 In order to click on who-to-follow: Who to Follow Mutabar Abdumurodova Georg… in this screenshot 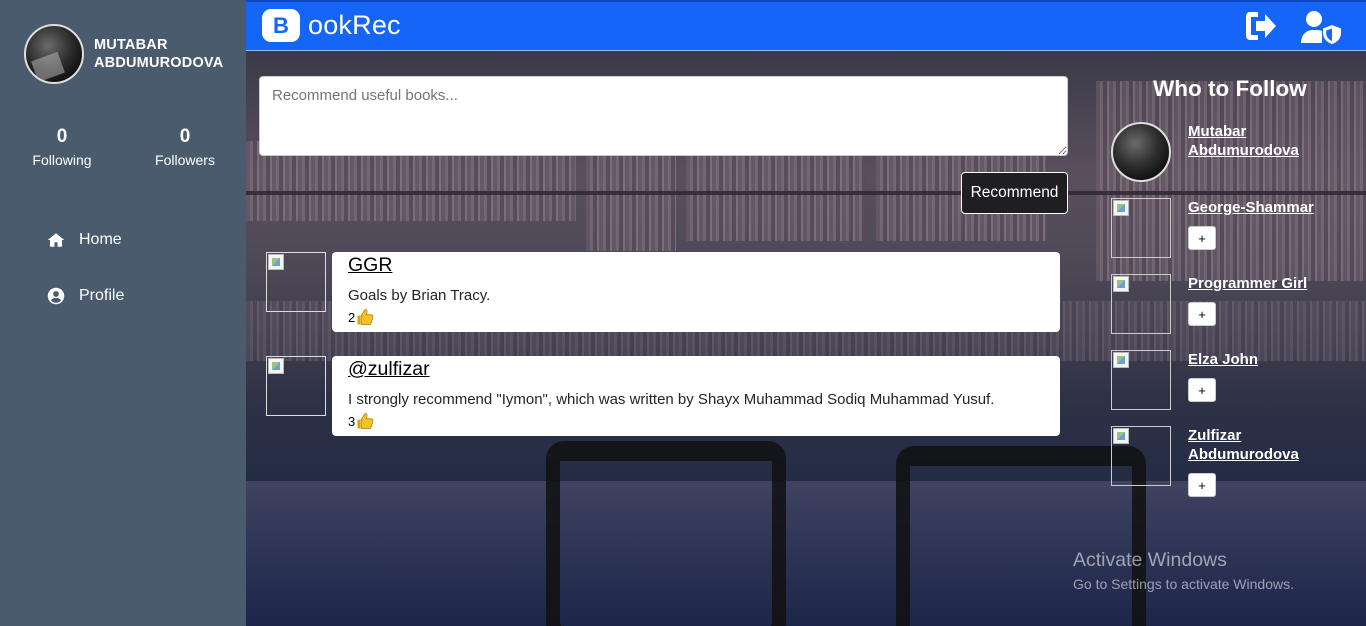, I will do `click(1231, 289)`.